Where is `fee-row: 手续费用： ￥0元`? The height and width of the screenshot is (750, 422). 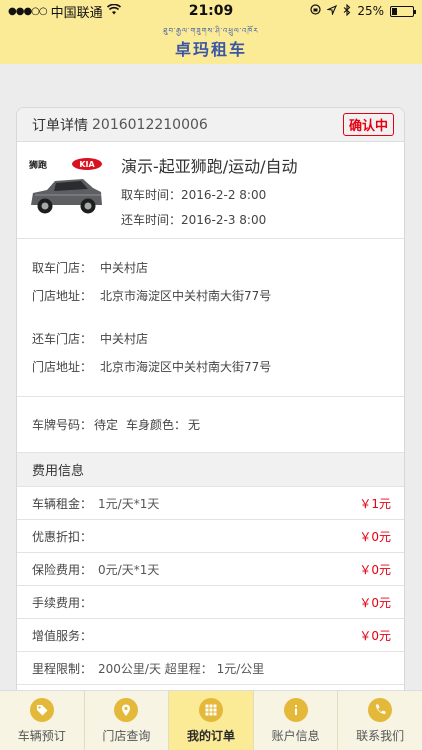
fee-row: 手续费用： ￥0元 is located at coordinates (210, 602).